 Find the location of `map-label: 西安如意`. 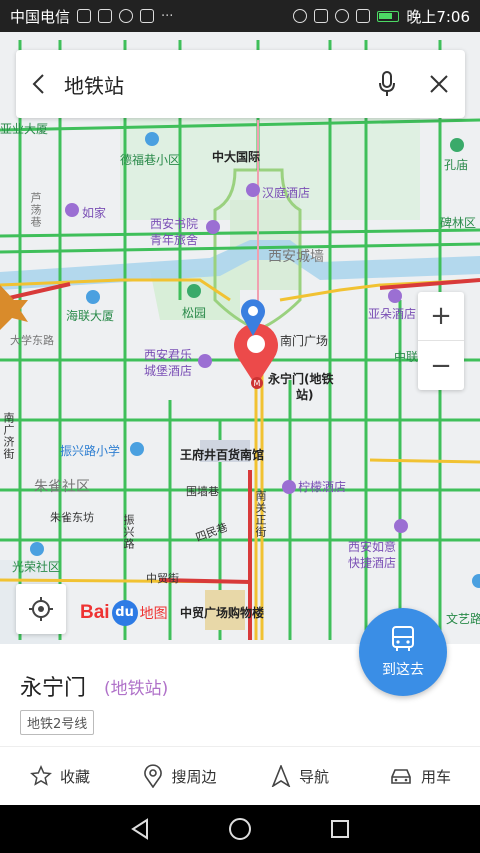

map-label: 西安如意 is located at coordinates (372, 547).